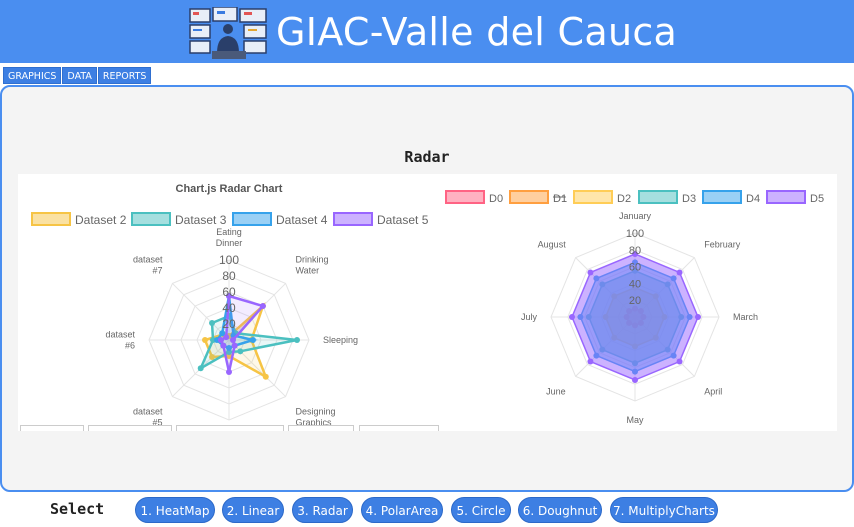 This screenshot has width=854, height=527. What do you see at coordinates (32, 75) in the screenshot?
I see `tab-graphics: GRAPHICS` at bounding box center [32, 75].